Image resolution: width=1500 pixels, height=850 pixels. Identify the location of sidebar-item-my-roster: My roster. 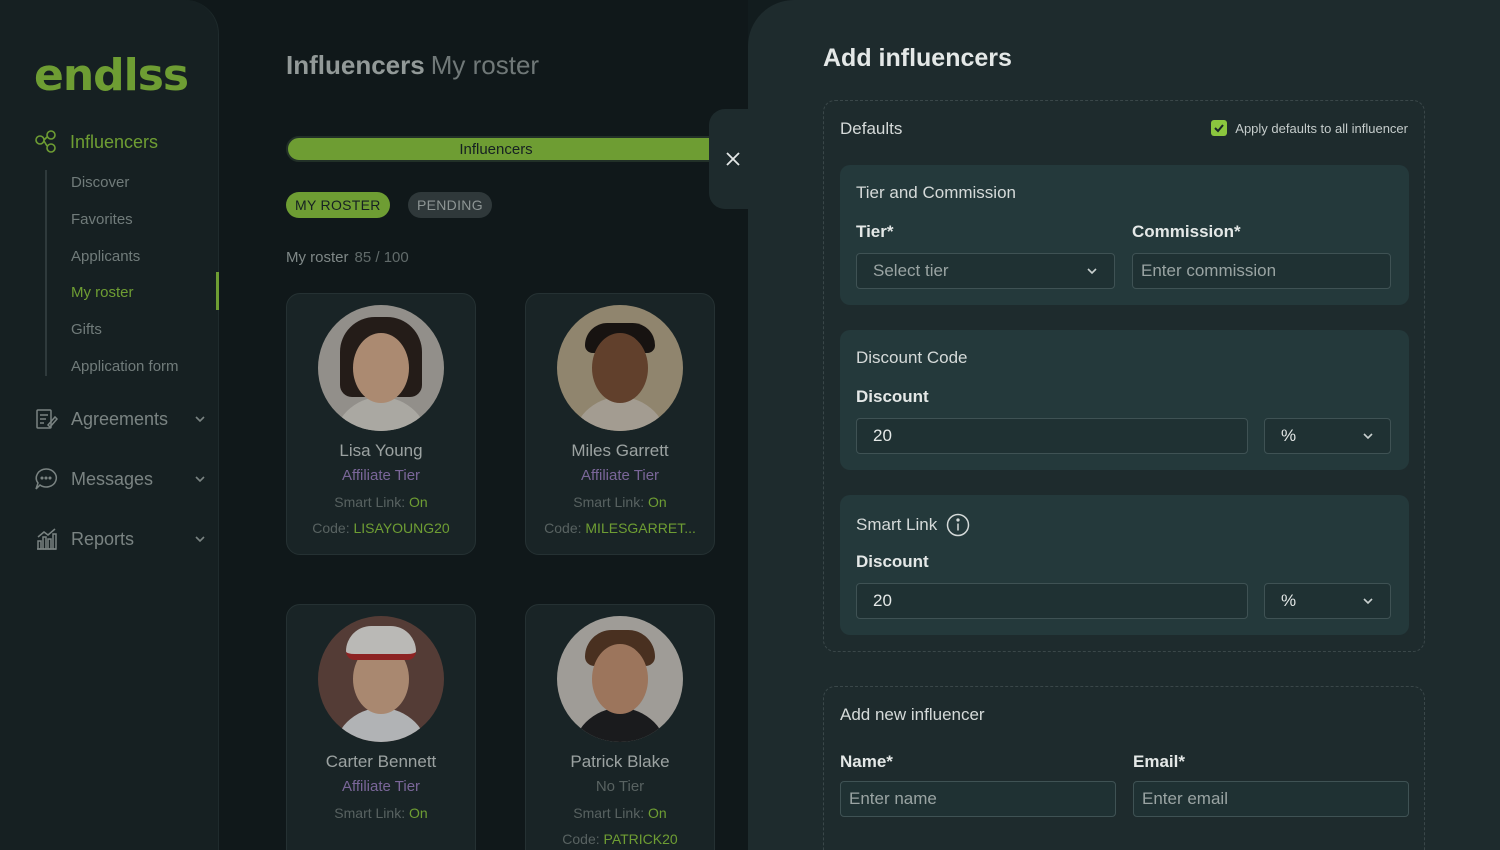
(102, 292).